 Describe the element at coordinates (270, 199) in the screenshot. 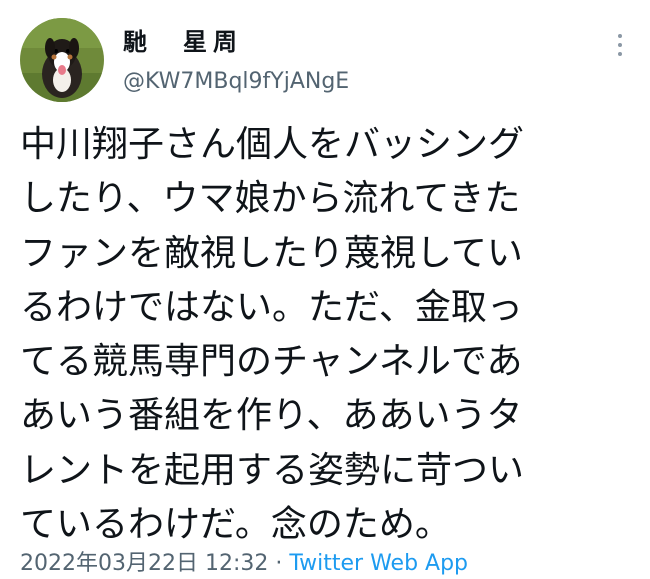

I see `tweet-line: したり、ウマ娘から流れてきた` at that location.